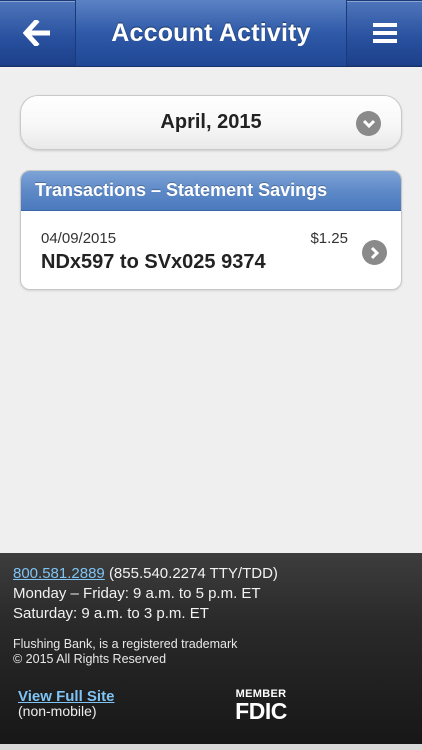 Image resolution: width=422 pixels, height=750 pixels. I want to click on phone-link: 800.581.2889, so click(59, 573).